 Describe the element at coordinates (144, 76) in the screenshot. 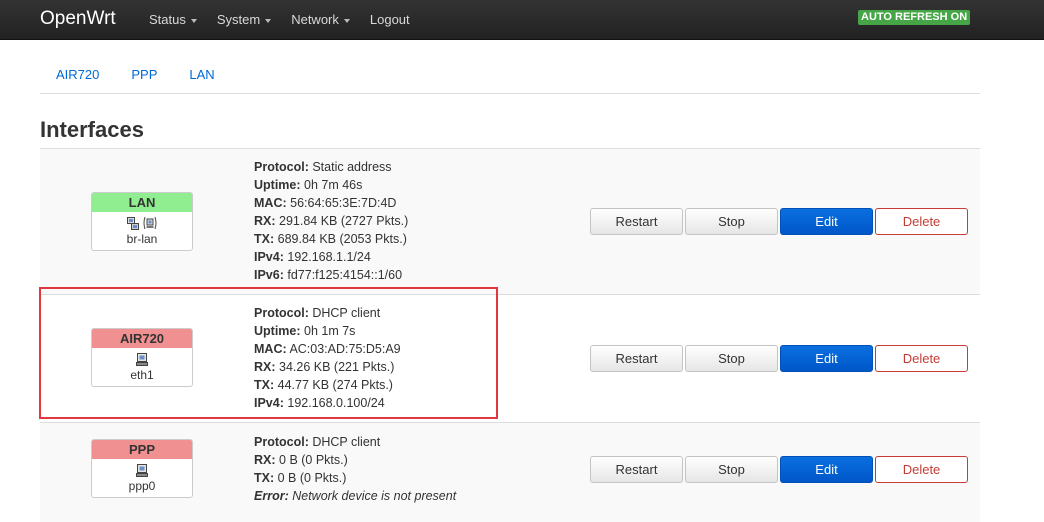

I see `tab-ppp: PPP` at that location.